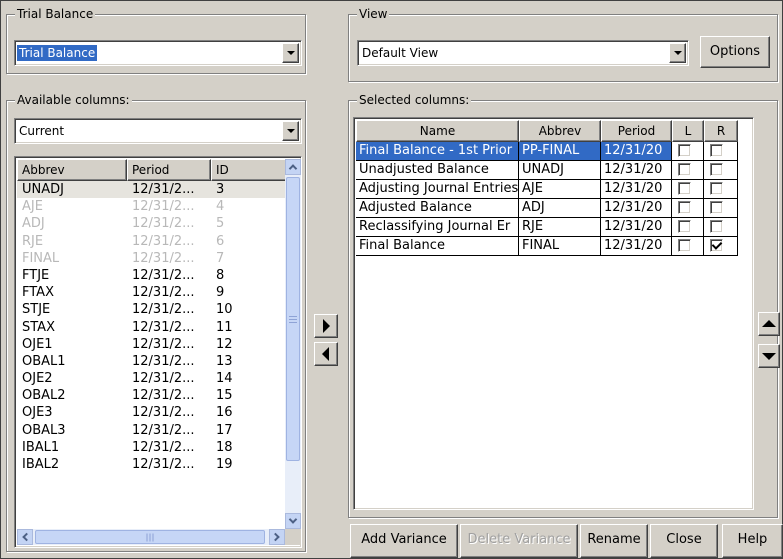 The width and height of the screenshot is (783, 559). I want to click on delete-variance-button: Delete Variance, so click(519, 541).